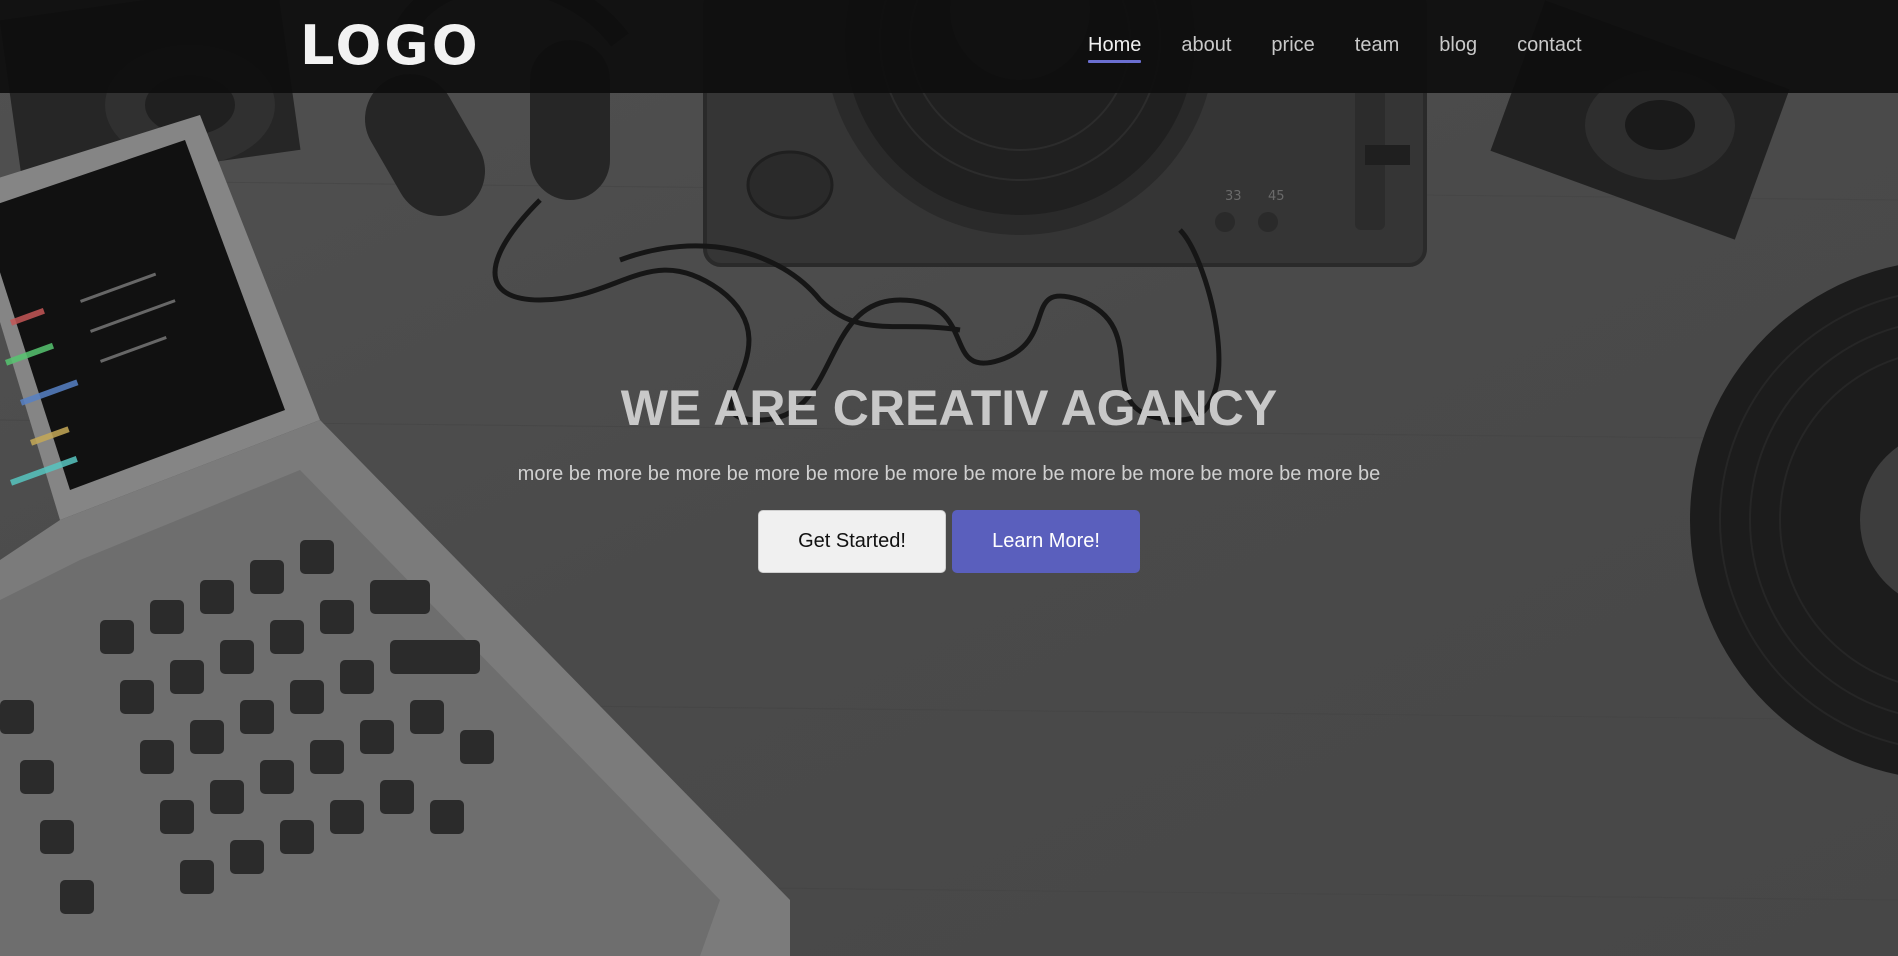  I want to click on nav-link-contact: contact, so click(1549, 45).